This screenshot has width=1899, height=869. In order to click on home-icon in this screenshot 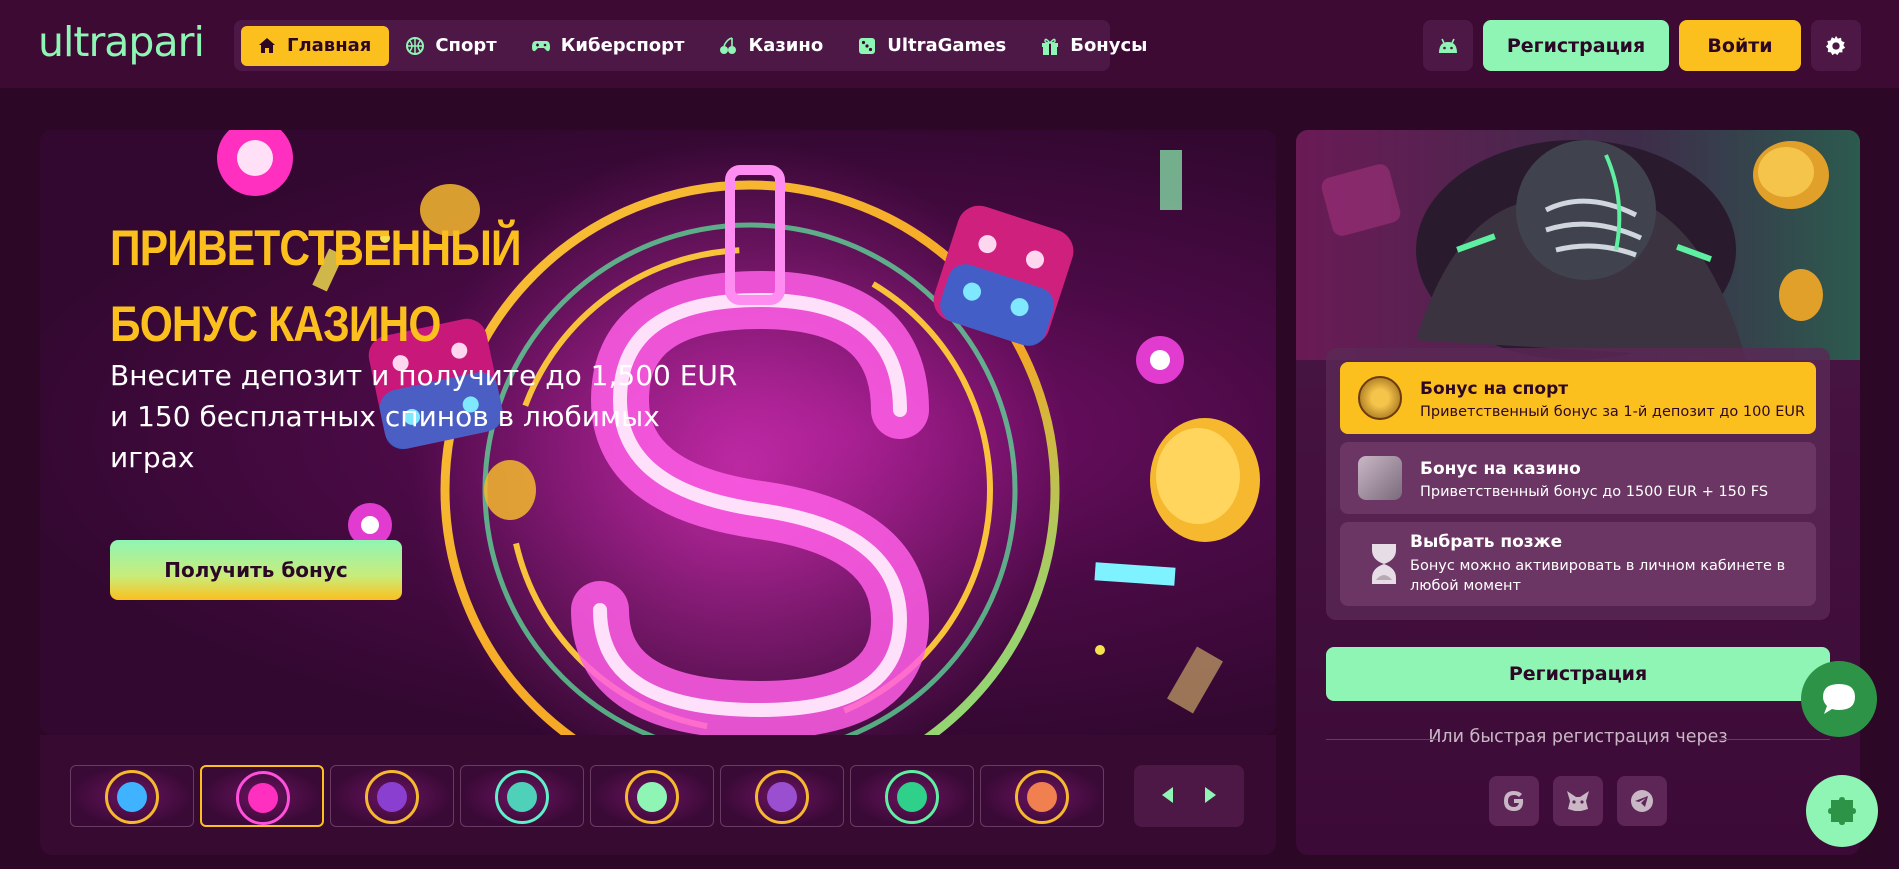, I will do `click(267, 45)`.